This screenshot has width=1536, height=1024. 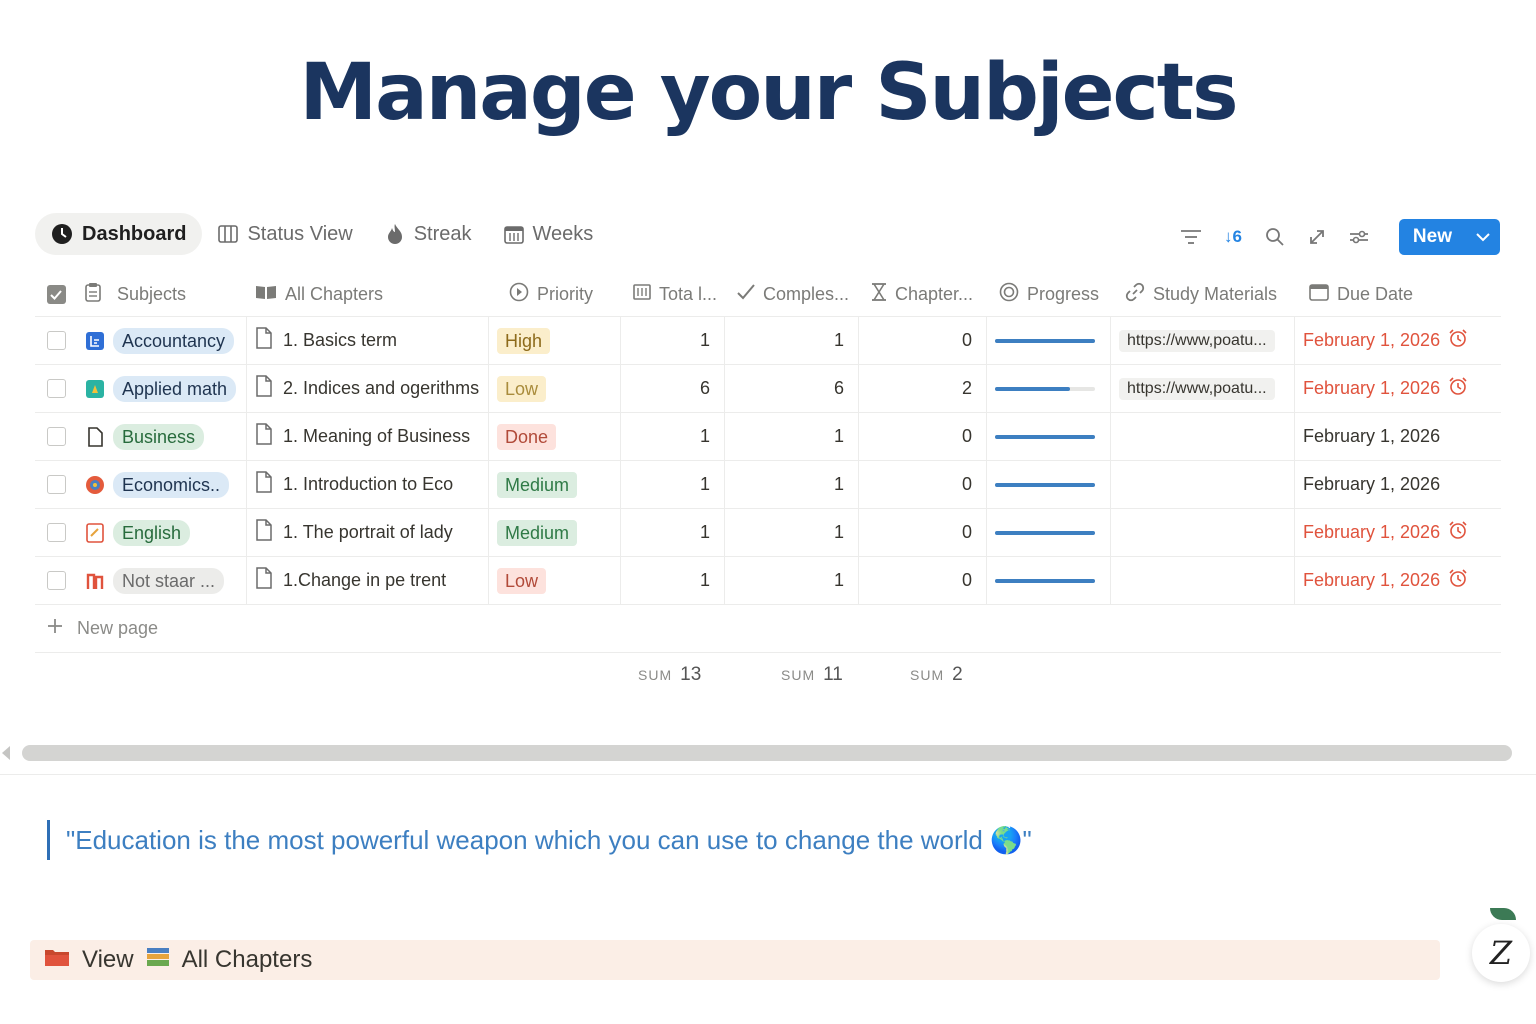 I want to click on chapter-link: 1.Change in pe trent, so click(x=364, y=580).